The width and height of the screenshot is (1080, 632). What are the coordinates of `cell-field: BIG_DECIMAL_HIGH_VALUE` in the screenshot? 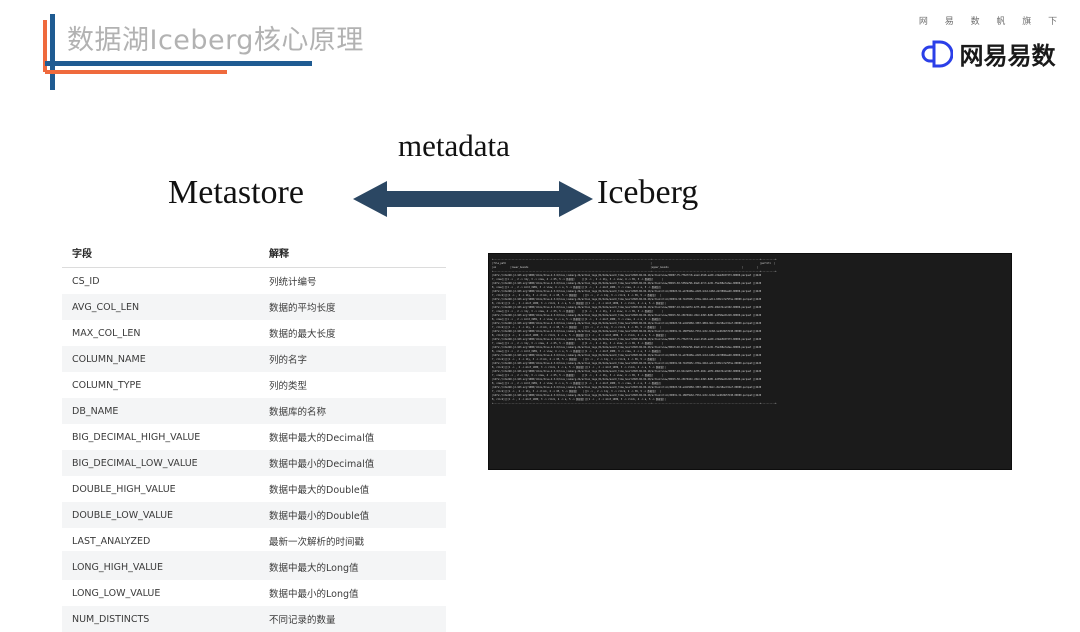 It's located at (160, 437).